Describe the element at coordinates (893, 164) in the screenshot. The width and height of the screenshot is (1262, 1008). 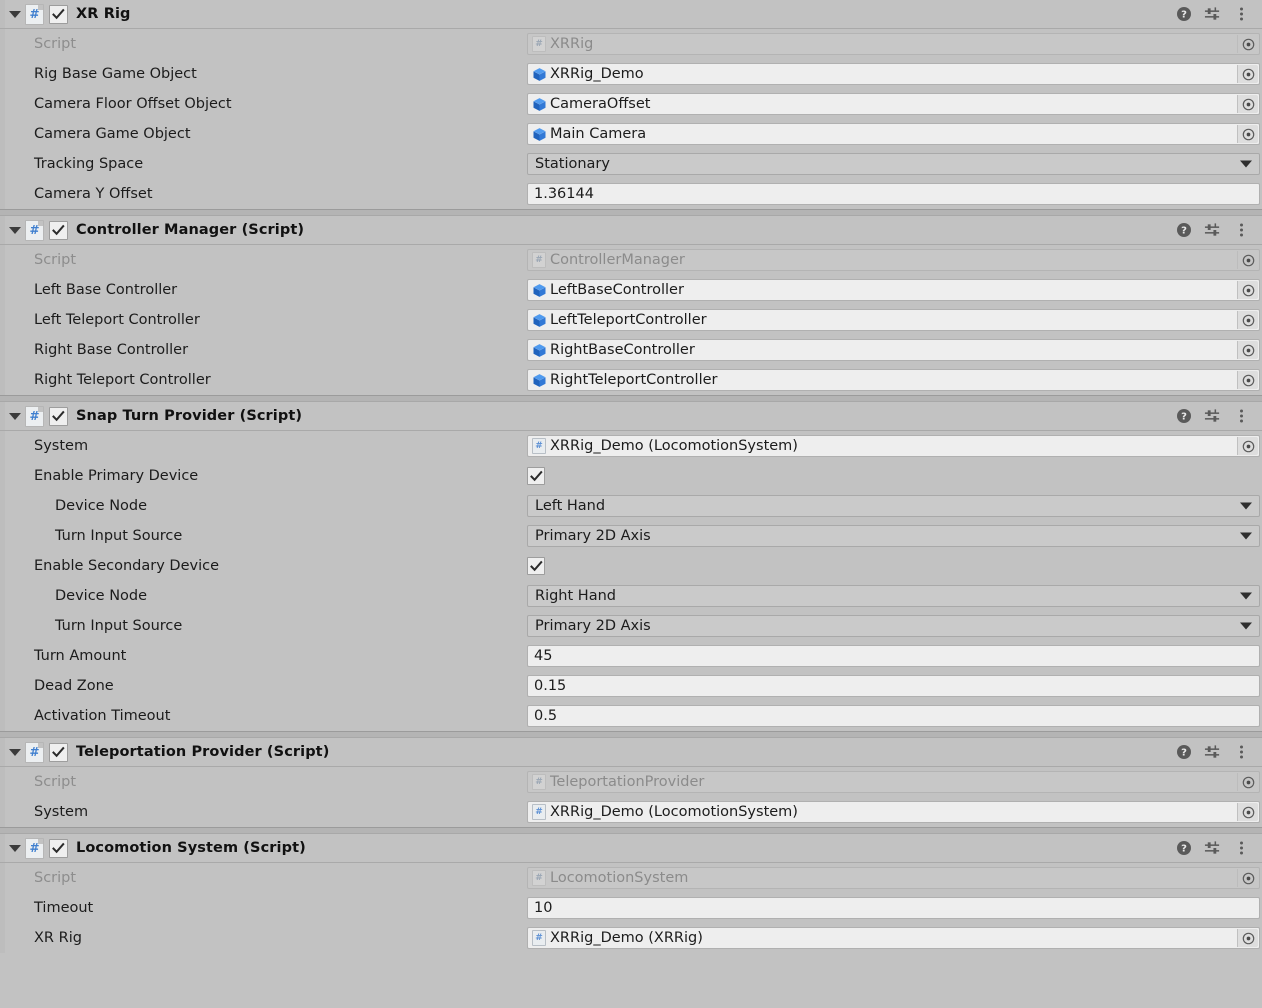
I see `dropdown-field: Stationary` at that location.